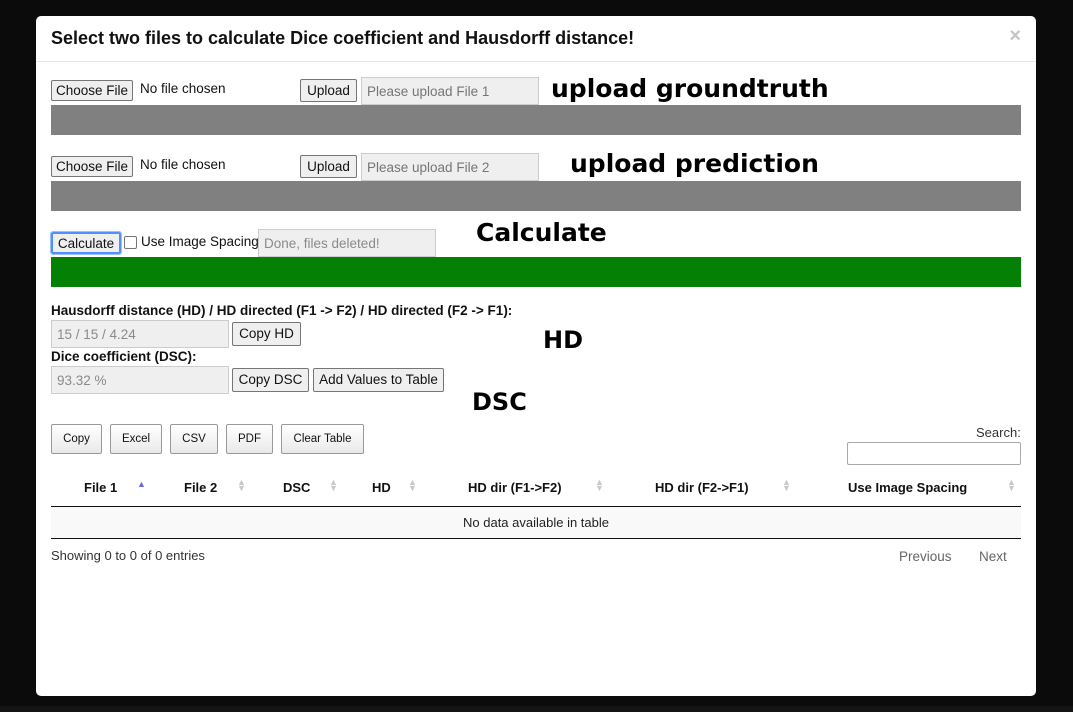  What do you see at coordinates (100, 487) in the screenshot?
I see `column-header-file1: File 1` at bounding box center [100, 487].